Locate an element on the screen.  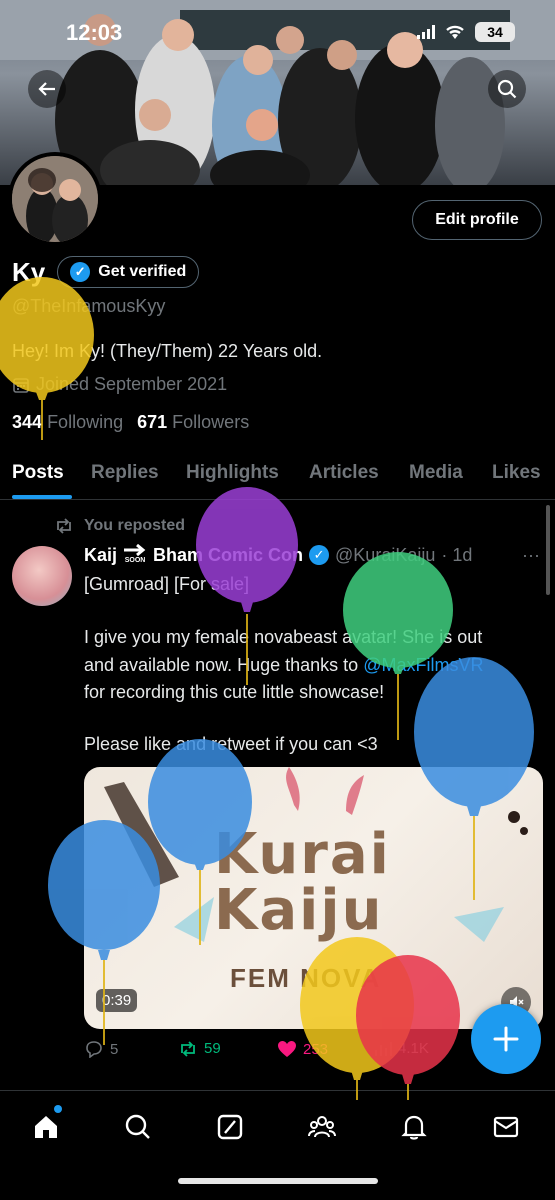
post-text-fragment: and available now. Huge thanks to is located at coordinates (224, 665).